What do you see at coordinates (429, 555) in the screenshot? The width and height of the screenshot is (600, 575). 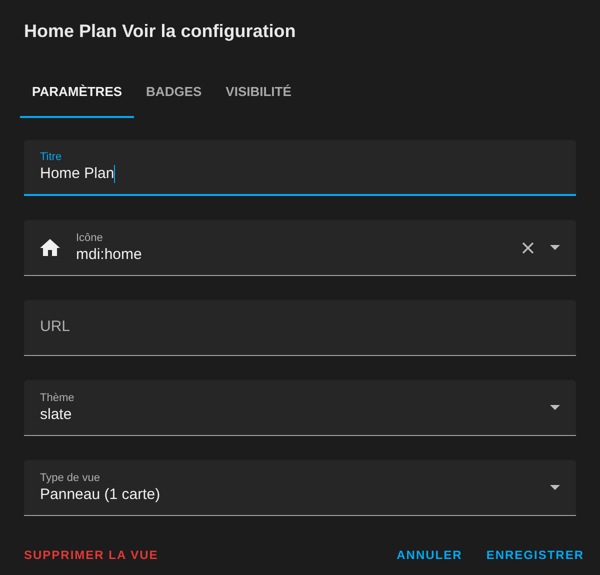 I see `cancel-button: ANNULER` at bounding box center [429, 555].